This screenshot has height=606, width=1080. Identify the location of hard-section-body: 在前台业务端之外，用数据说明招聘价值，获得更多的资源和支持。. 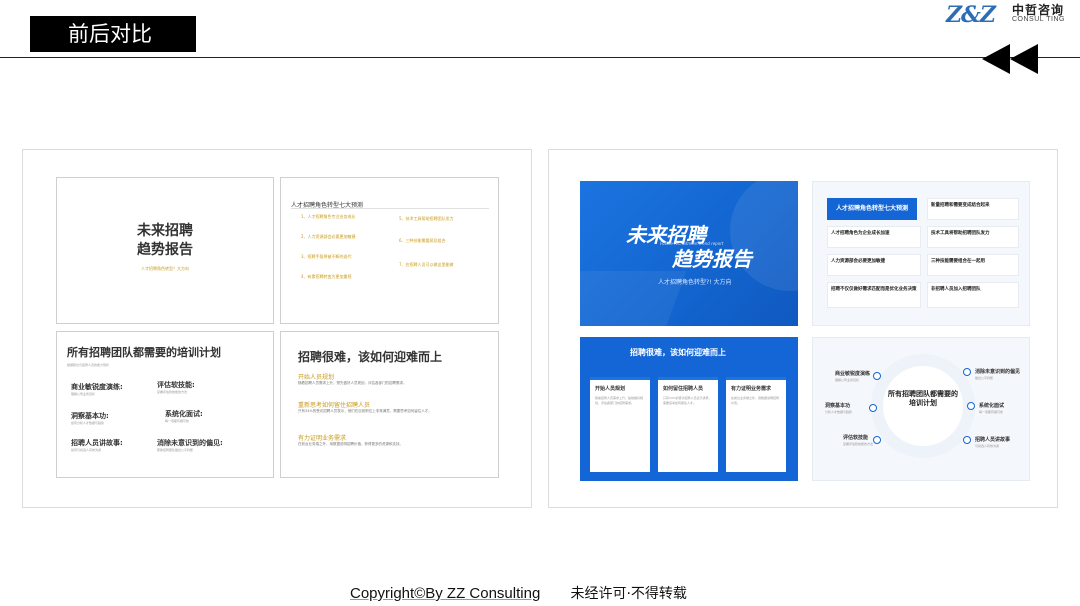
(350, 444).